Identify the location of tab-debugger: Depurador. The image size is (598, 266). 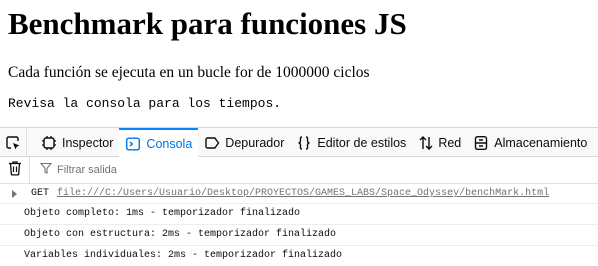
(244, 142).